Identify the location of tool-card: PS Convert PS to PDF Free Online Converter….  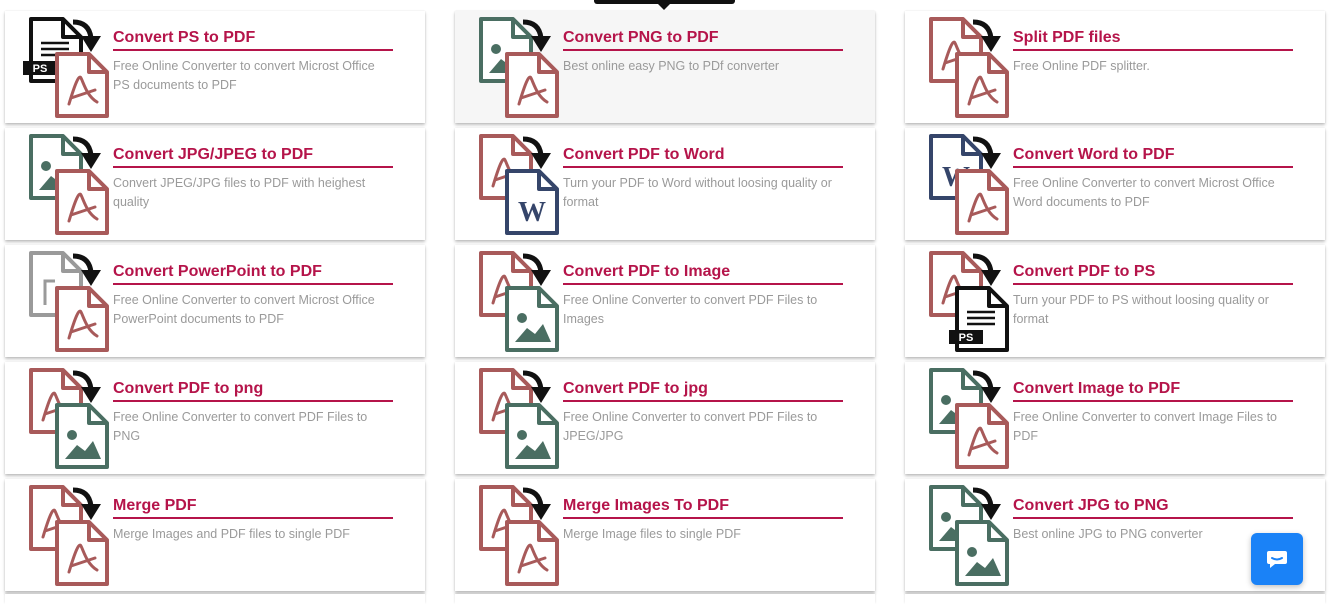
(215, 67).